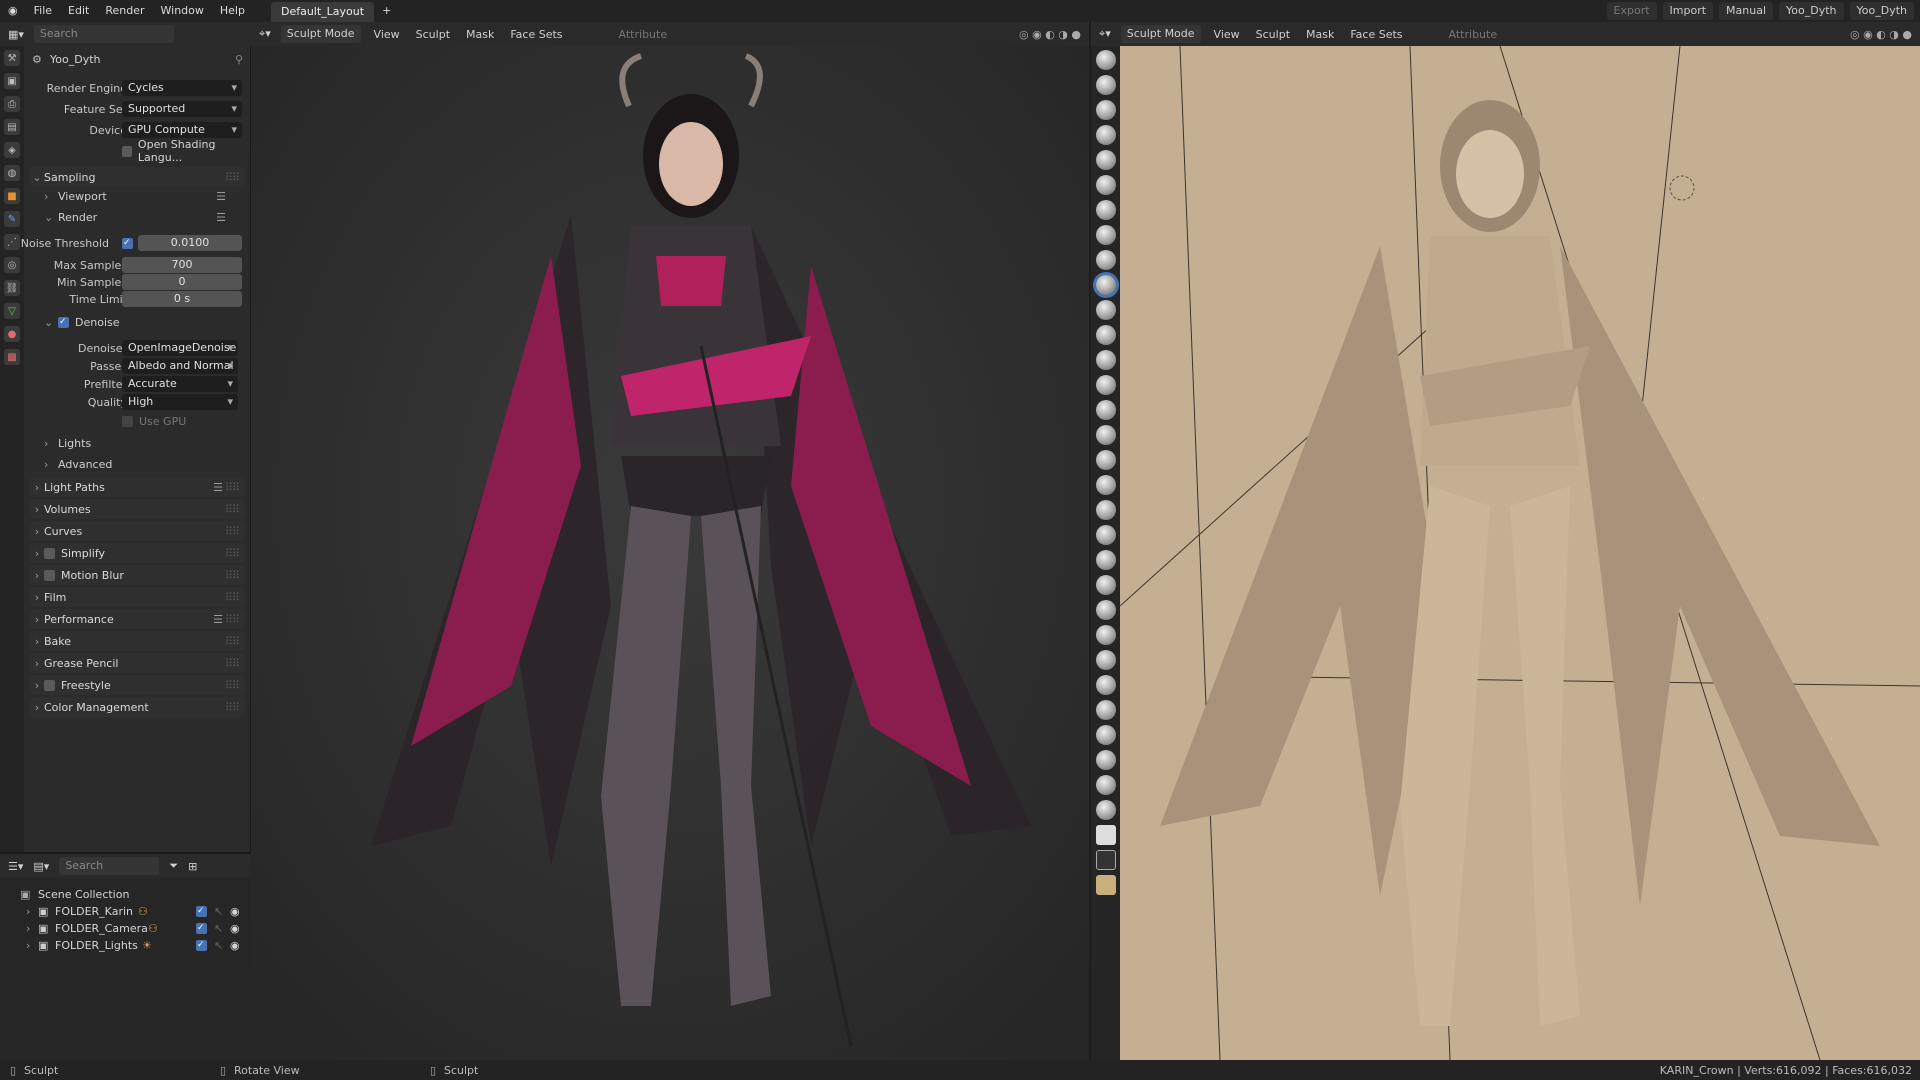  What do you see at coordinates (1811, 11) in the screenshot?
I see `scene-selector: Yoo_Dyth` at bounding box center [1811, 11].